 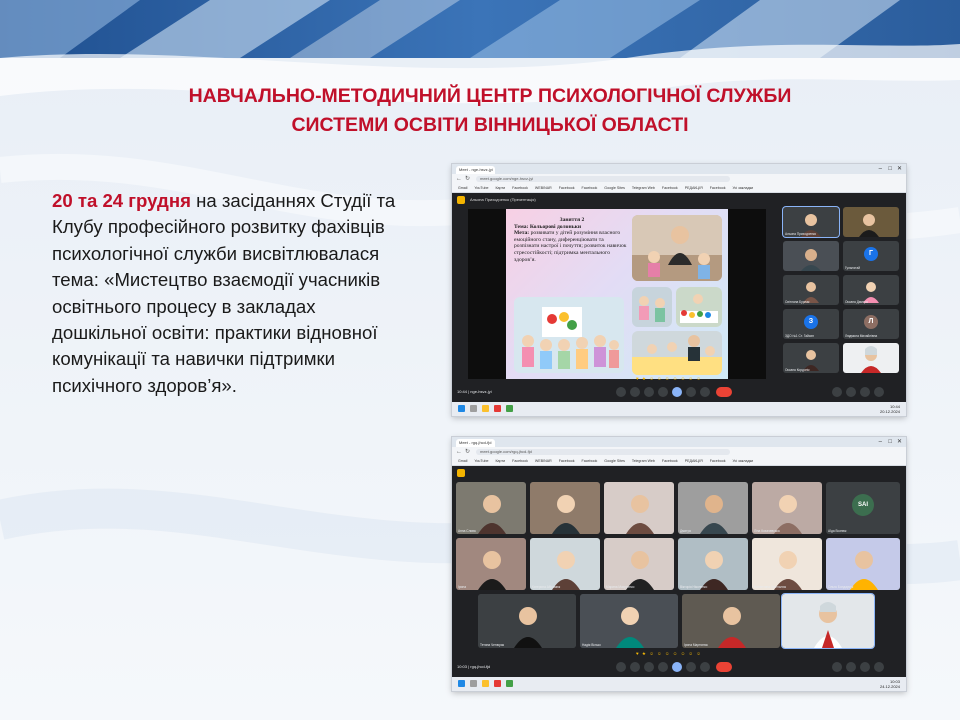 I want to click on participant-tile: SAI Аїда Вознюк, so click(x=863, y=508).